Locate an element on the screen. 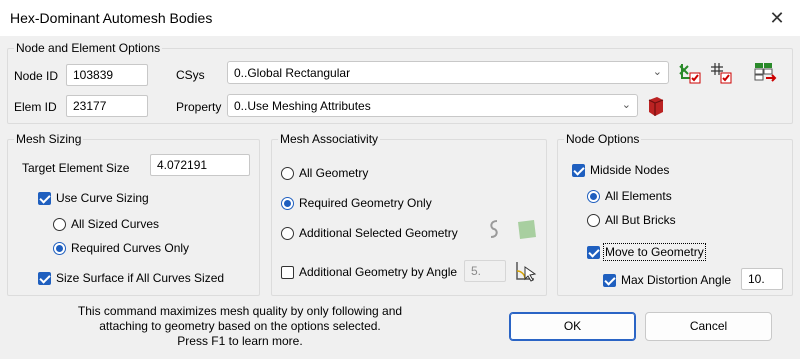 This screenshot has height=359, width=800. size-surface-label: Size Surface if All Curves Sized is located at coordinates (140, 278).